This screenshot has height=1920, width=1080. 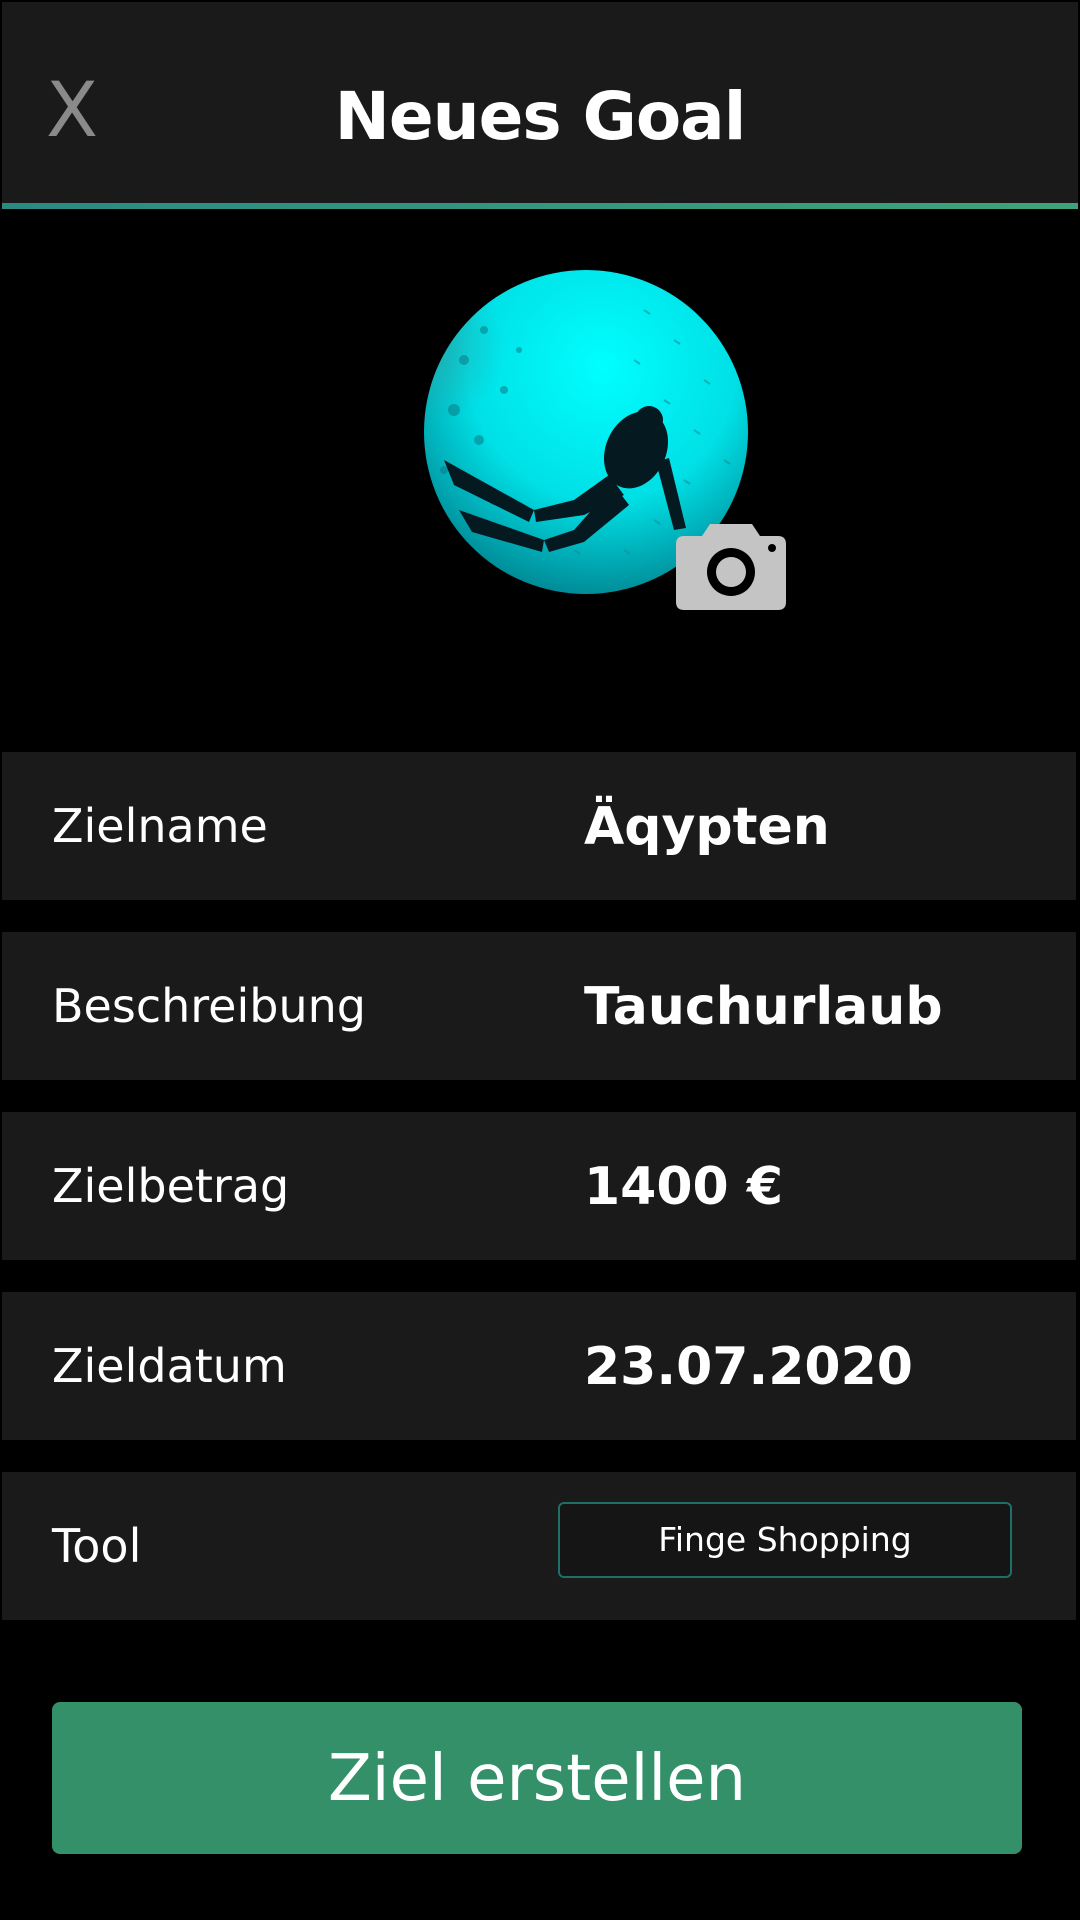 I want to click on form-row-zielbetrag: Zielbetrag 1400 €, so click(x=539, y=1186).